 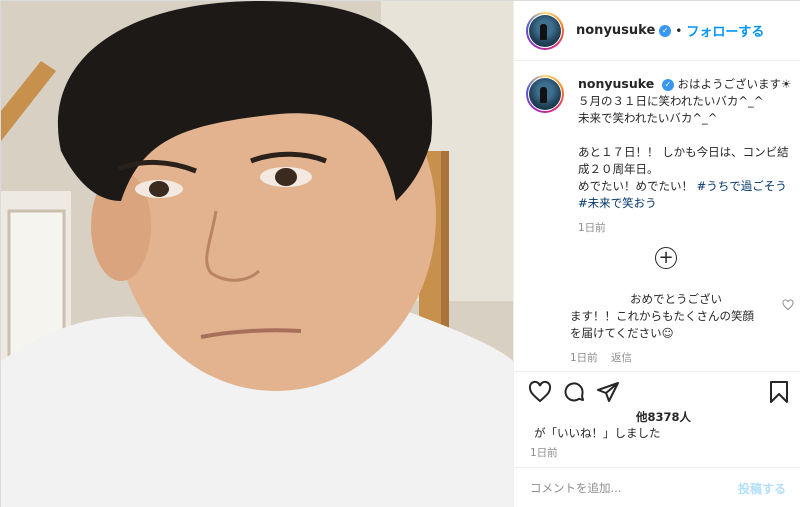 I want to click on comment-icon, so click(x=574, y=393).